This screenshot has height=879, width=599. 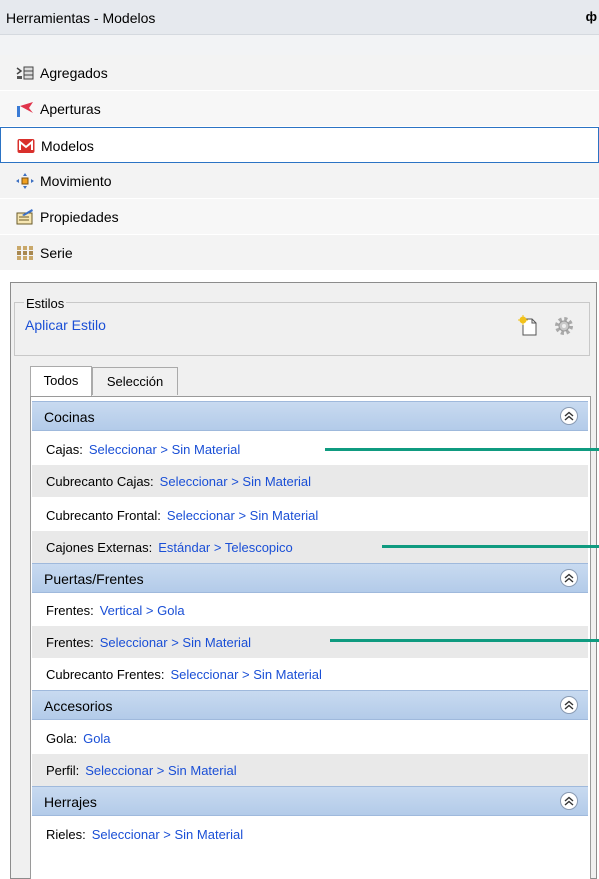 I want to click on property-label: Cubrecanto Cajas:, so click(x=100, y=481).